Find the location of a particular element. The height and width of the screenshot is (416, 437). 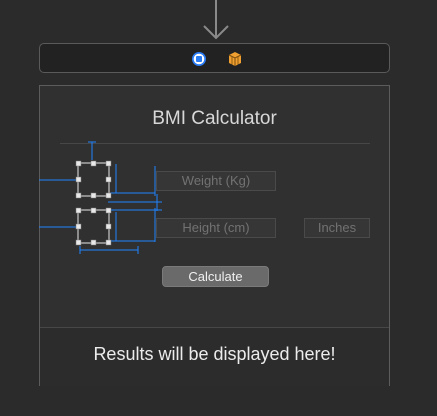

scene-dock is located at coordinates (214, 58).